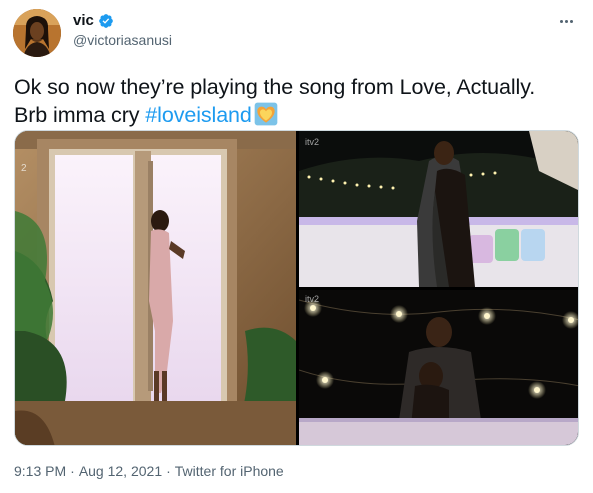  What do you see at coordinates (266, 114) in the screenshot?
I see `heart-on-fire-emoji-icon` at bounding box center [266, 114].